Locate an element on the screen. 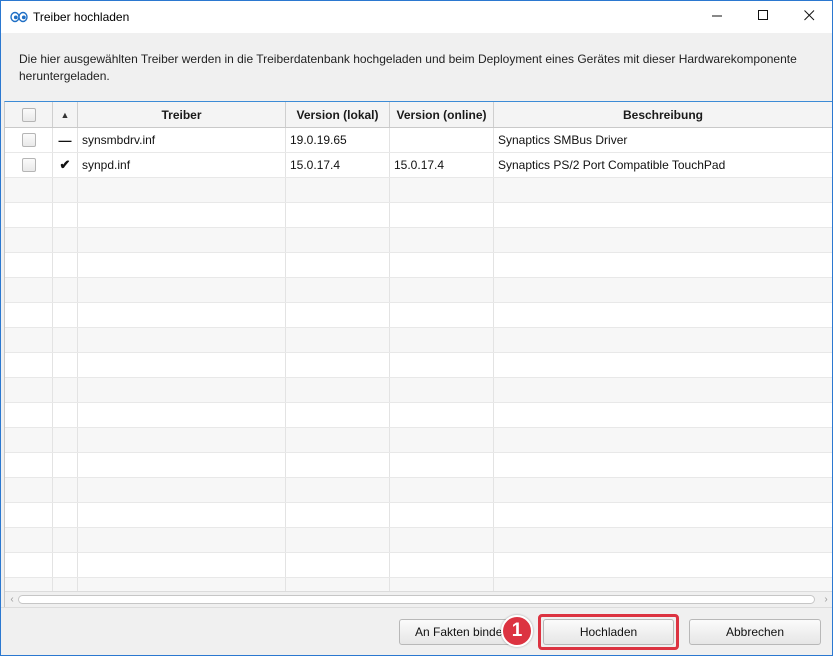  row-status-cell: ✔ is located at coordinates (65, 165).